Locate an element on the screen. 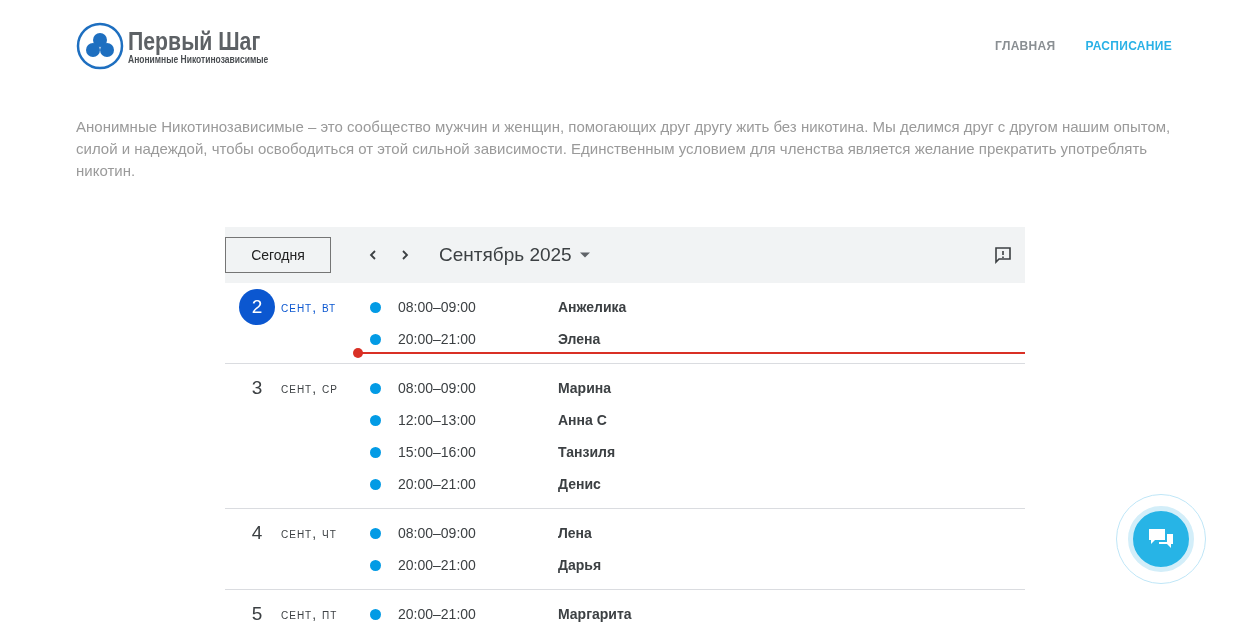  day-number: 2 is located at coordinates (257, 307).